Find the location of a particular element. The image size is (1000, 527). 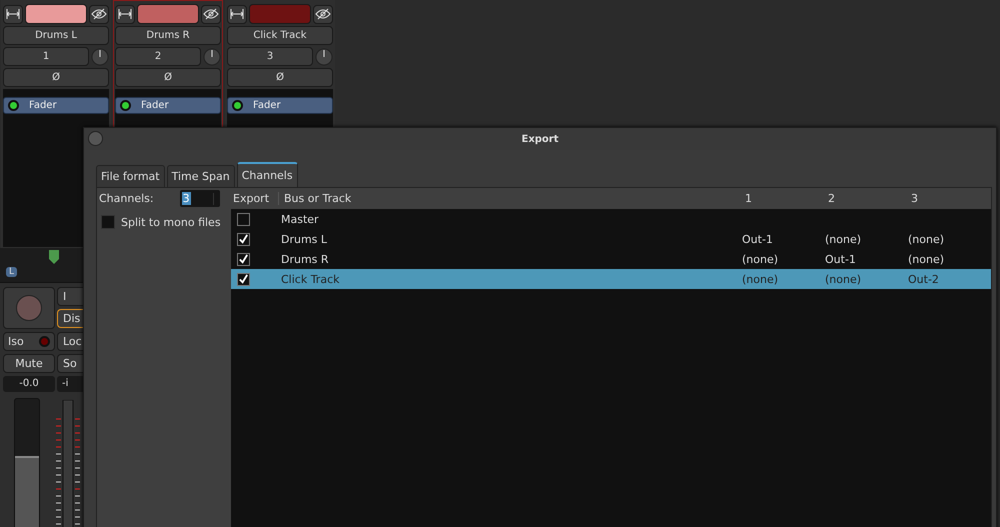

fader-slider is located at coordinates (27, 462).